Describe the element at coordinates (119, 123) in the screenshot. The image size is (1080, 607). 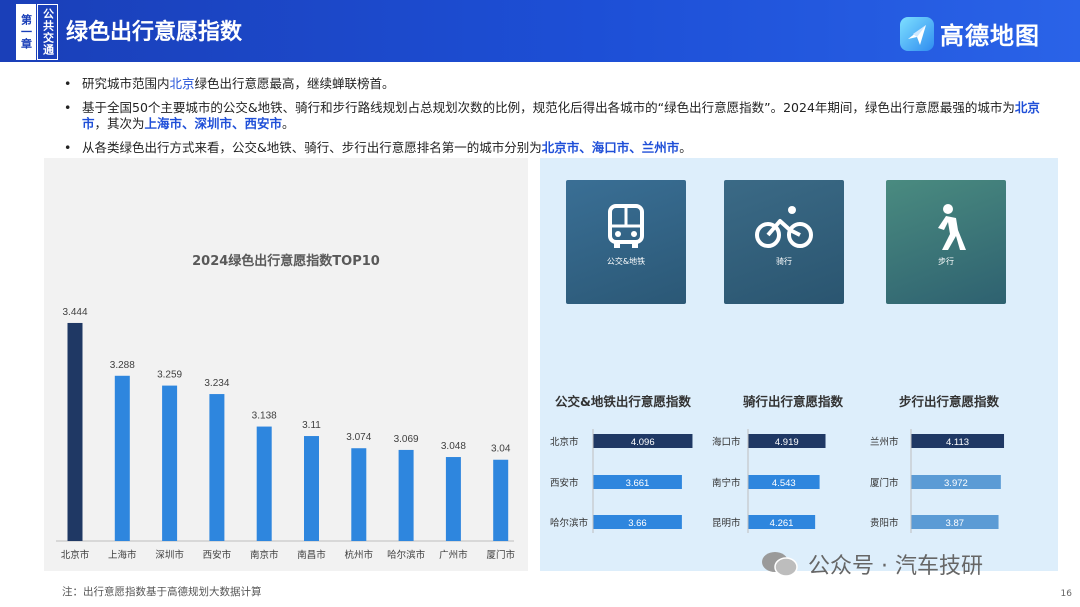
I see `bullet-text: ，其次为` at that location.